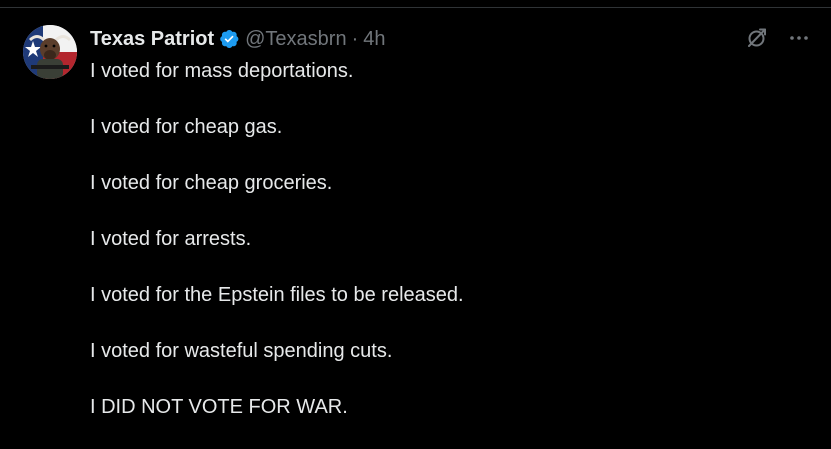 The height and width of the screenshot is (449, 831). I want to click on tweet-line: I voted for cheap groceries., so click(211, 183).